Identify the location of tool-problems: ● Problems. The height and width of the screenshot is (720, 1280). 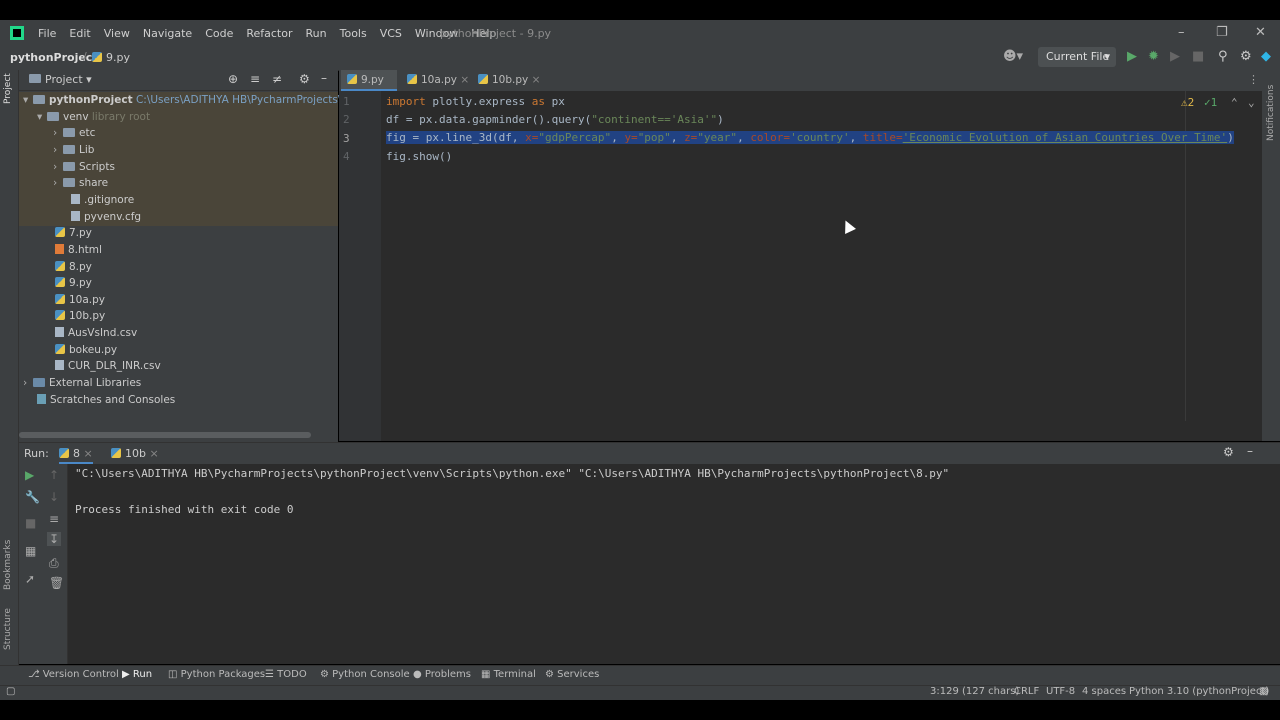
(442, 674).